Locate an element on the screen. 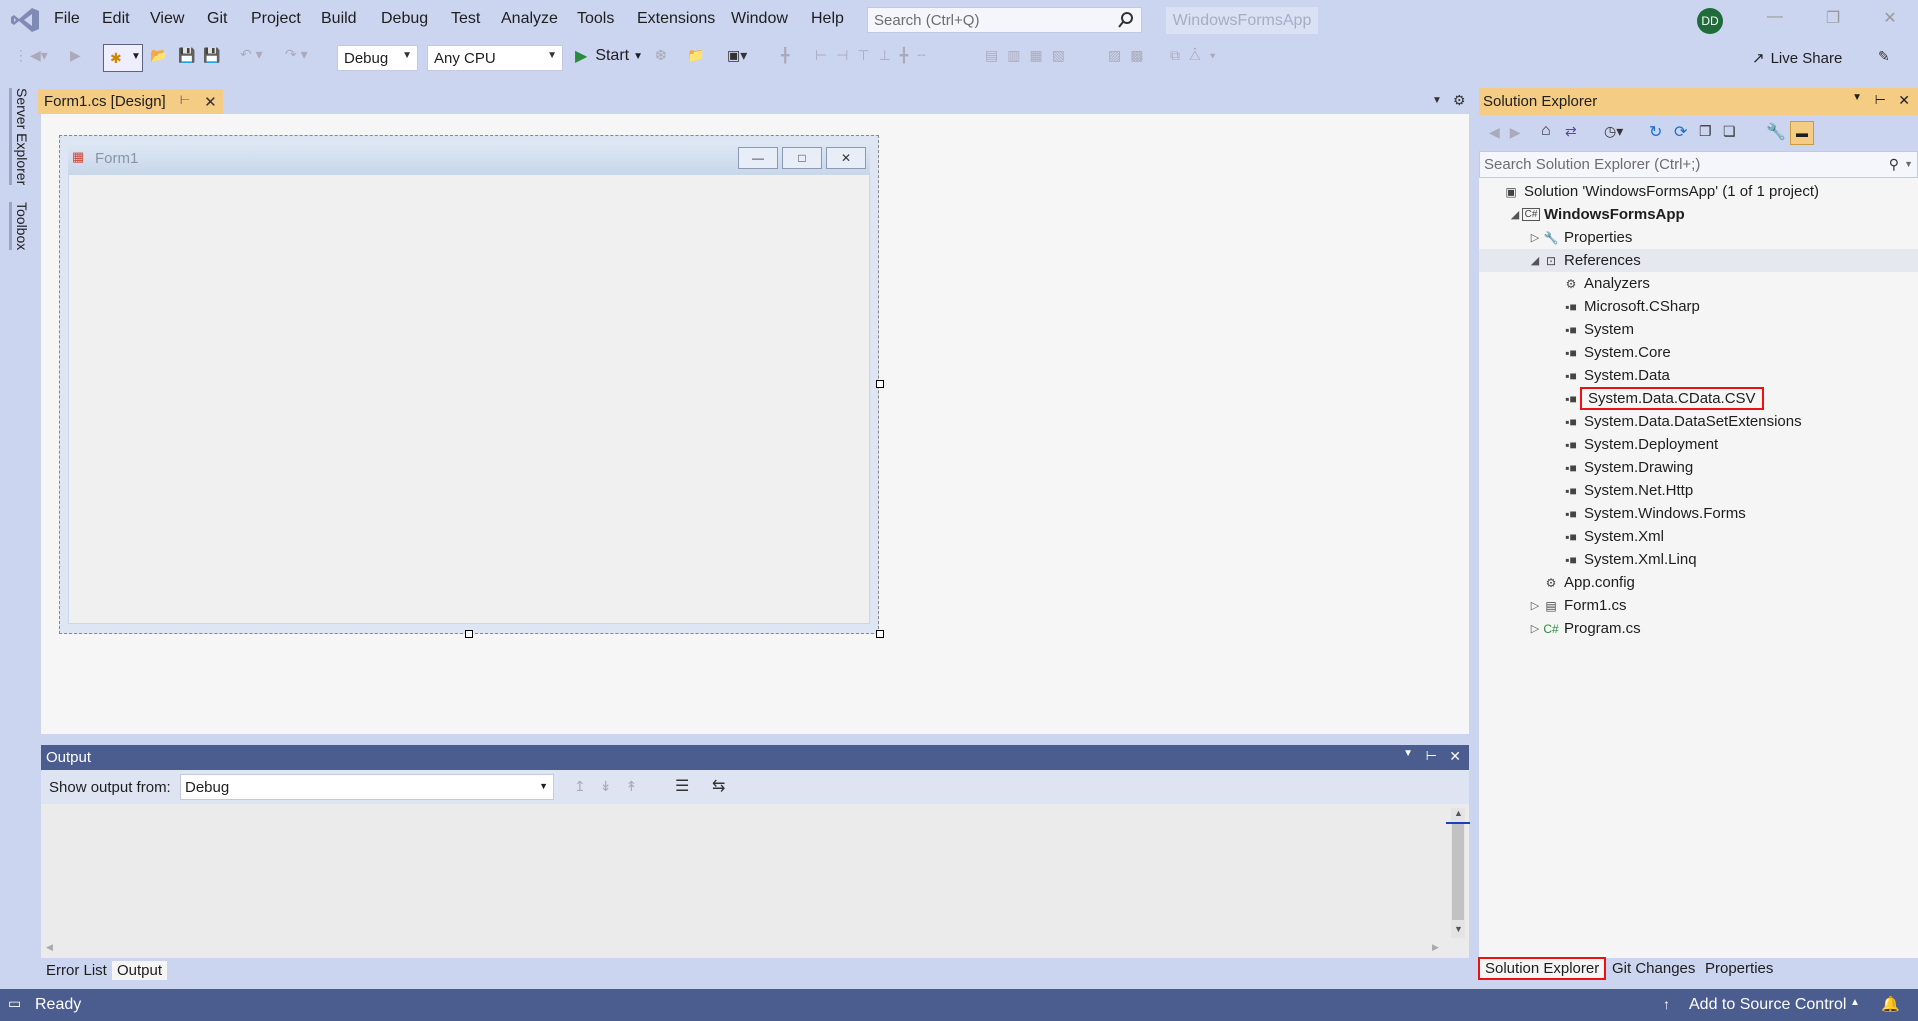 The height and width of the screenshot is (1021, 1918). spacing-icons: ▤▥▦▧ is located at coordinates (1029, 55).